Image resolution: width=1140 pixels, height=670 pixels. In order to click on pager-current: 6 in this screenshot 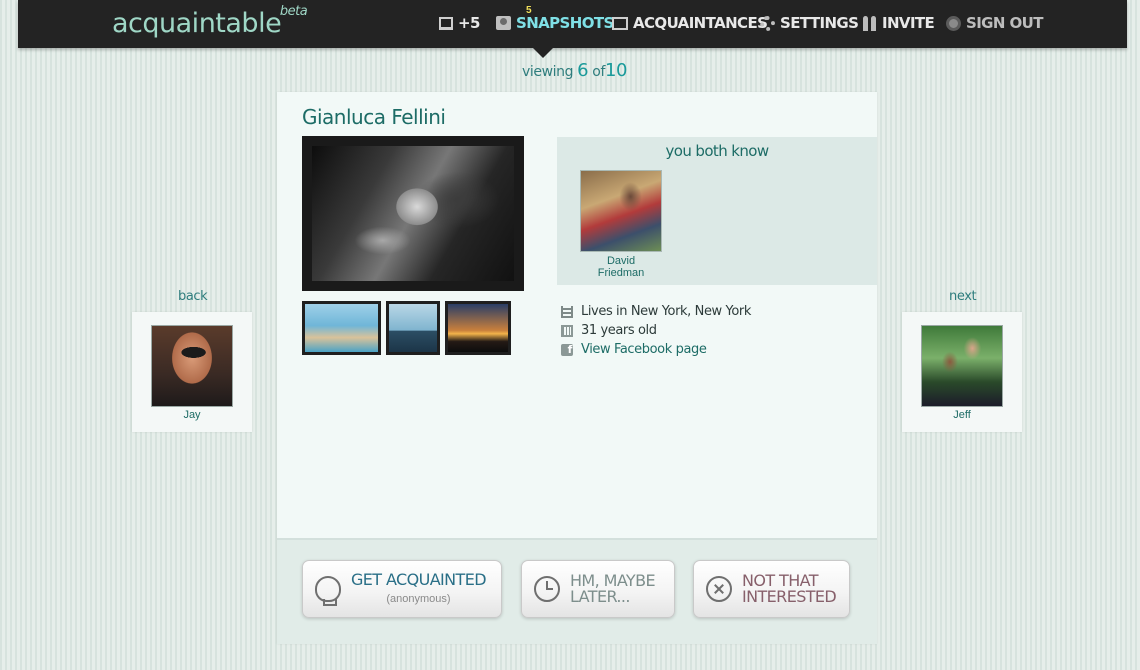, I will do `click(583, 70)`.